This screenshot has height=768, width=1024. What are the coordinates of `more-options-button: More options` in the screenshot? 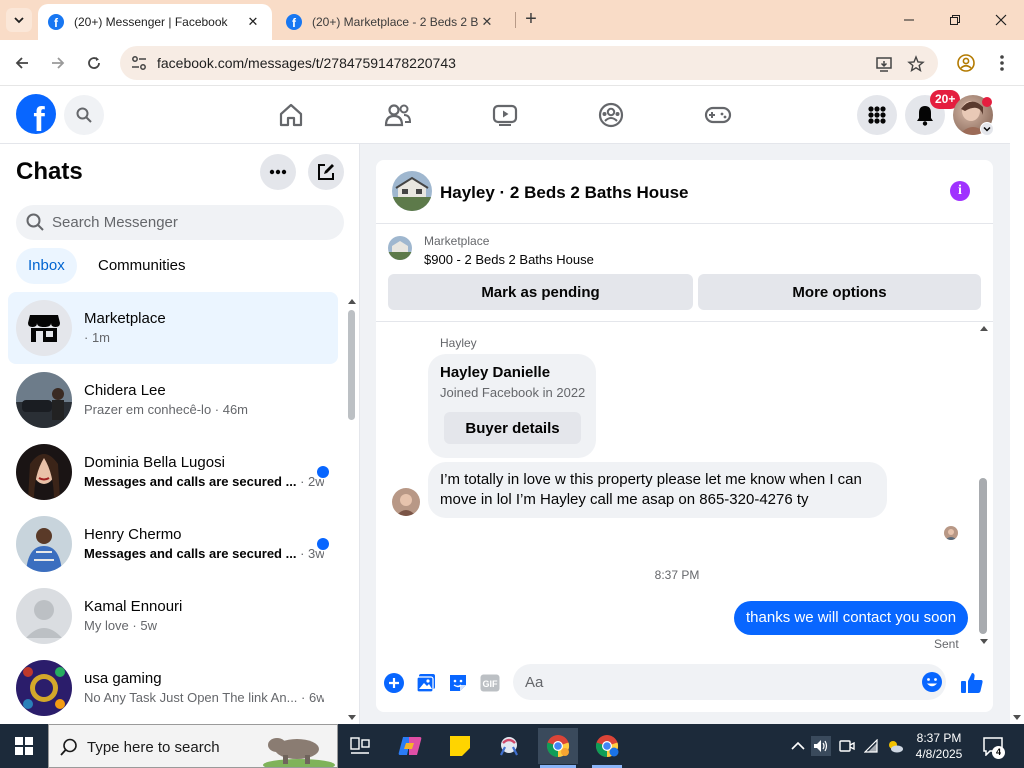 It's located at (839, 292).